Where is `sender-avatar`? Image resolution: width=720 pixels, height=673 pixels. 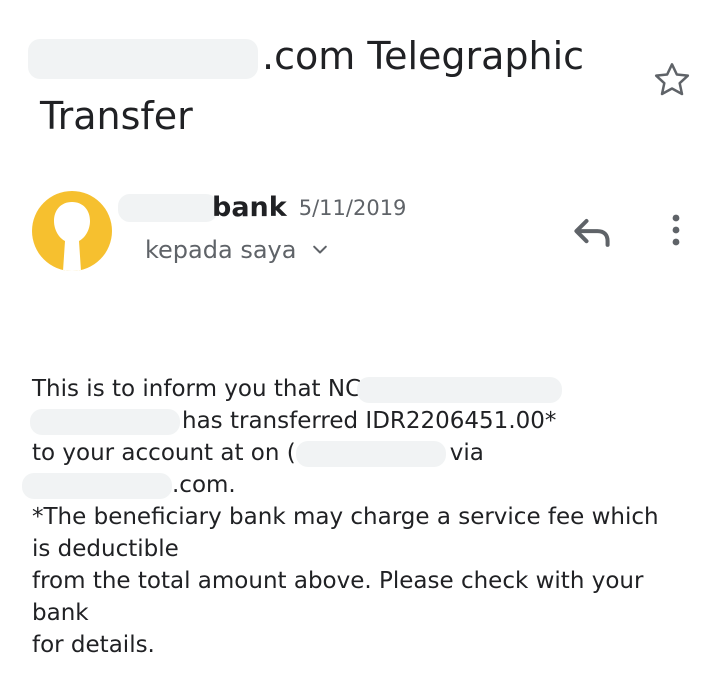
sender-avatar is located at coordinates (72, 231).